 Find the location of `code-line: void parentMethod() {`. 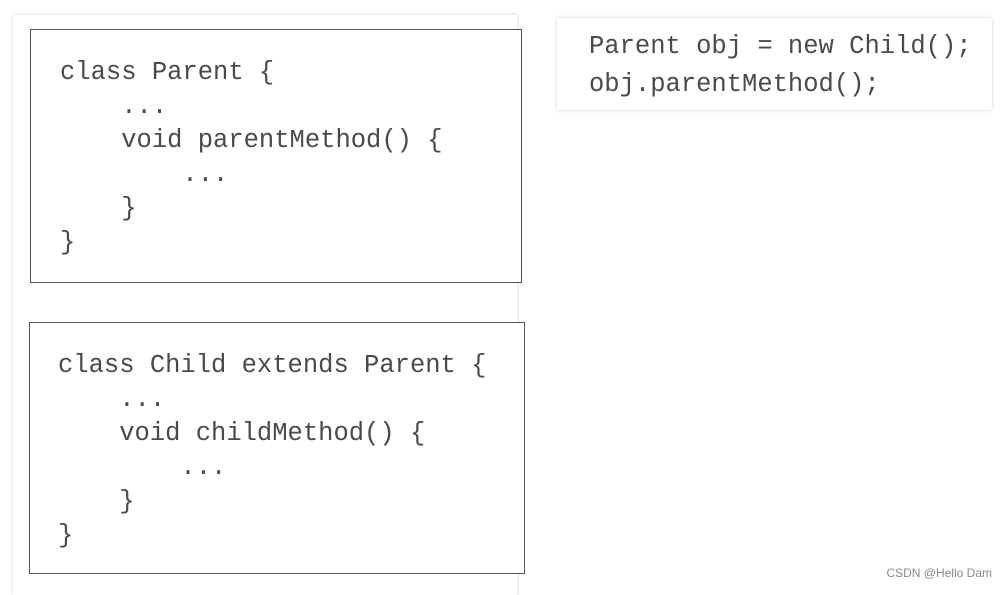

code-line: void parentMethod() { is located at coordinates (251, 140).